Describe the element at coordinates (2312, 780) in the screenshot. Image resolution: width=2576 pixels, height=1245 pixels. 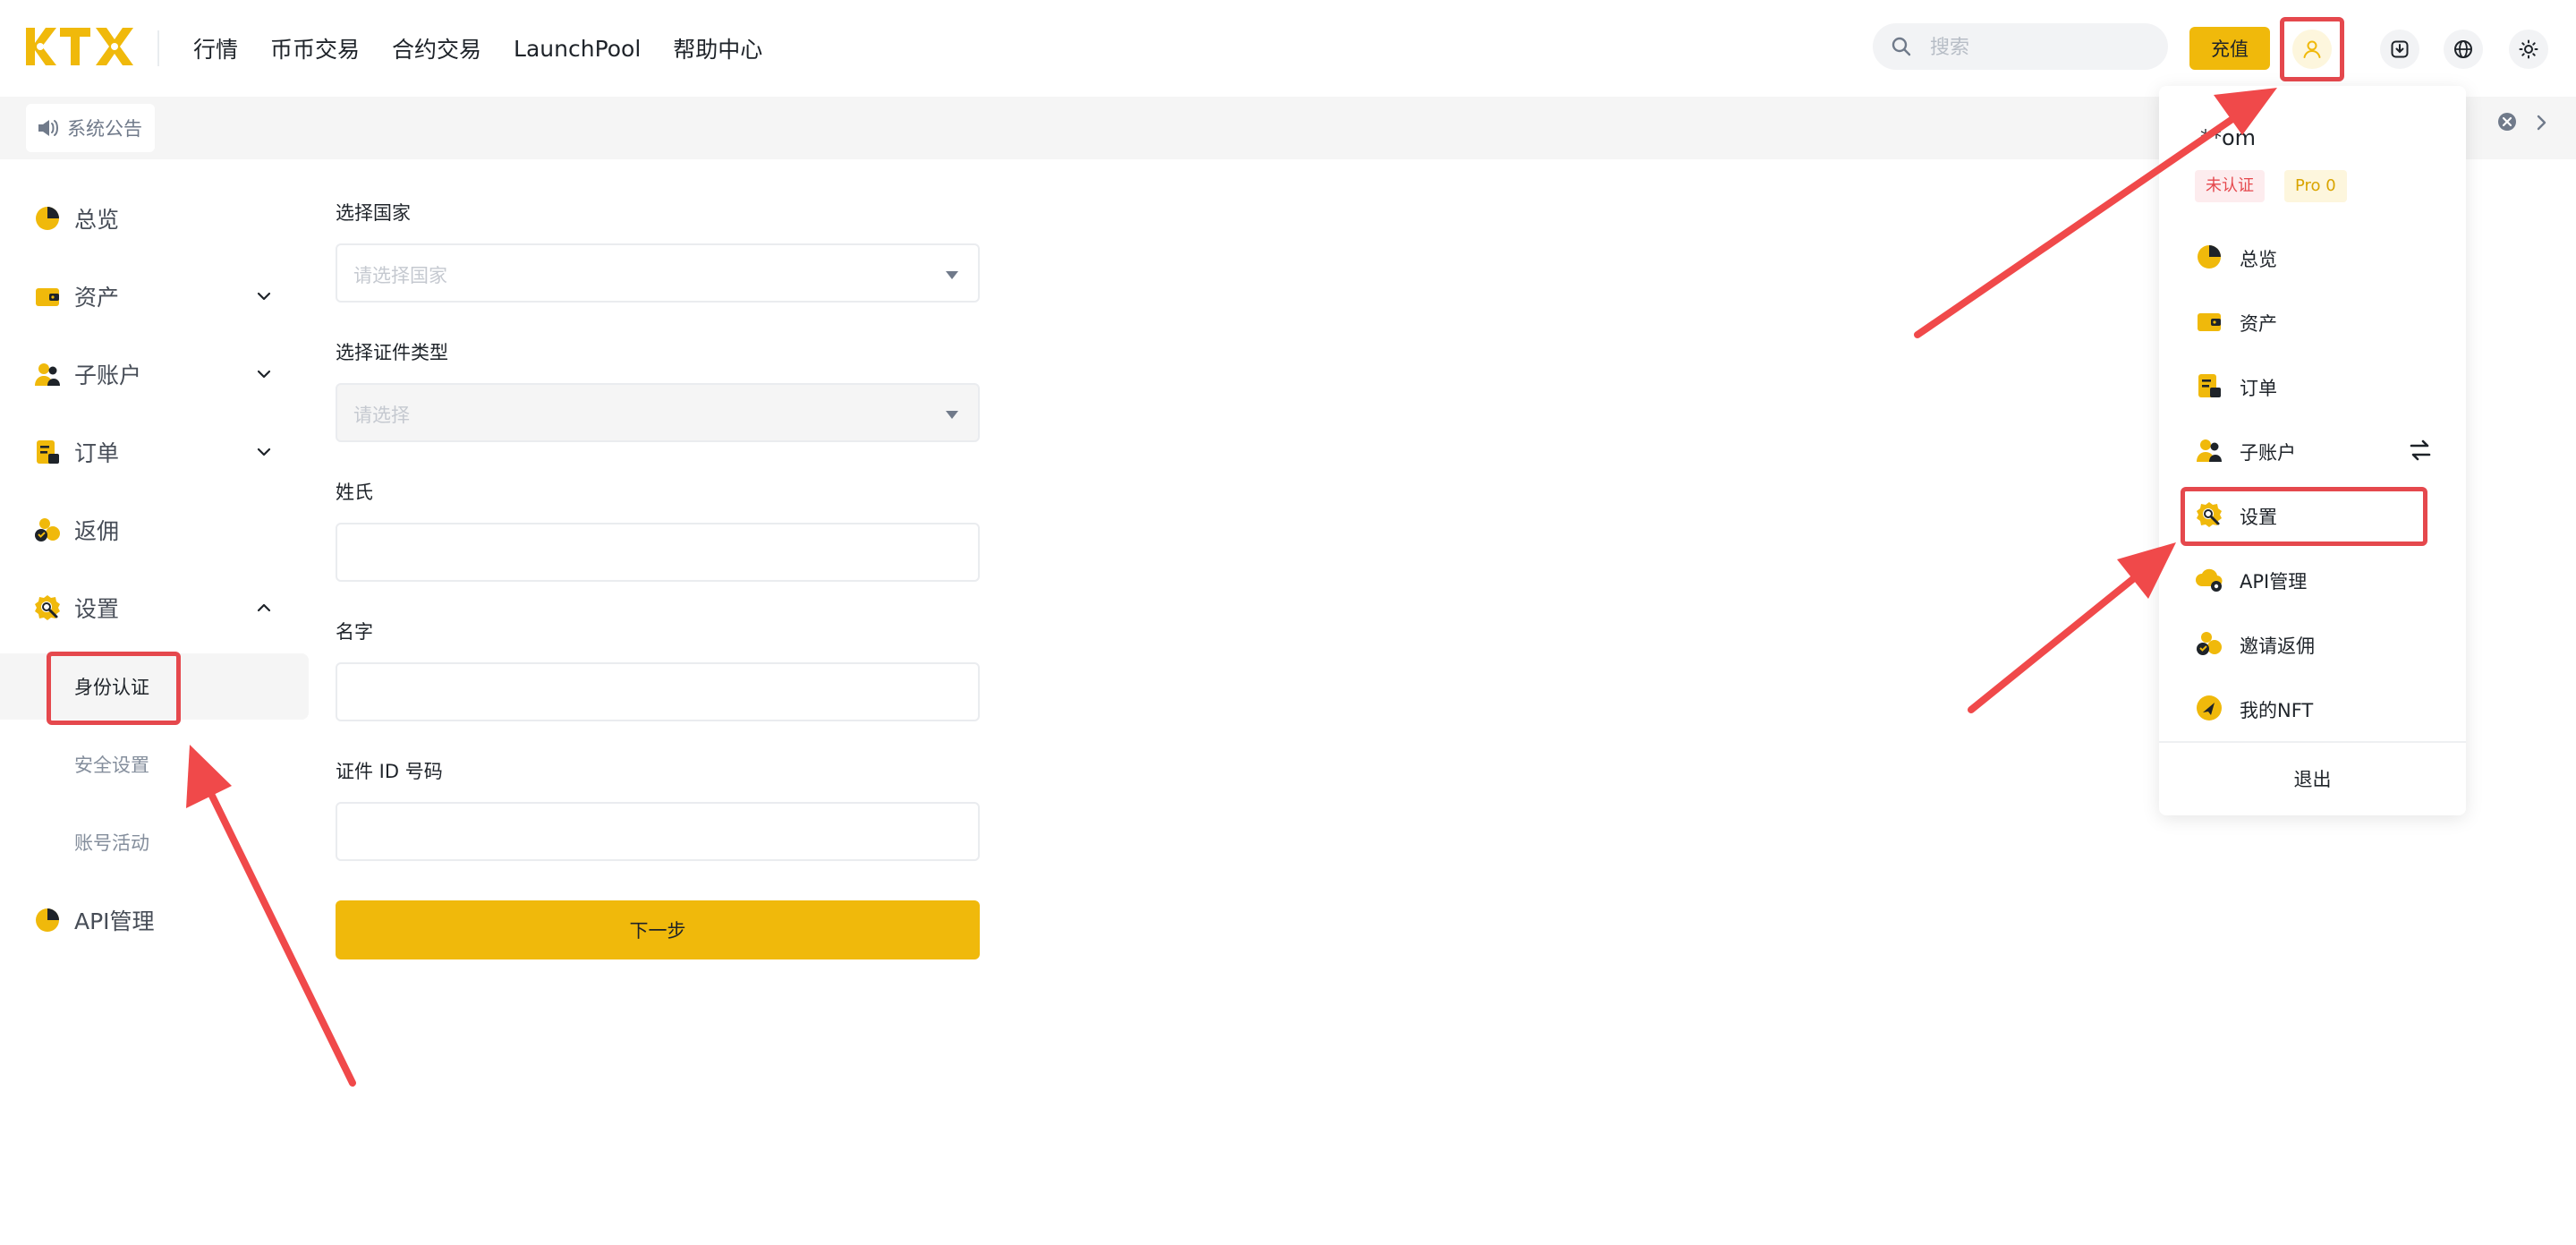
I see `logout-button: 退出` at that location.